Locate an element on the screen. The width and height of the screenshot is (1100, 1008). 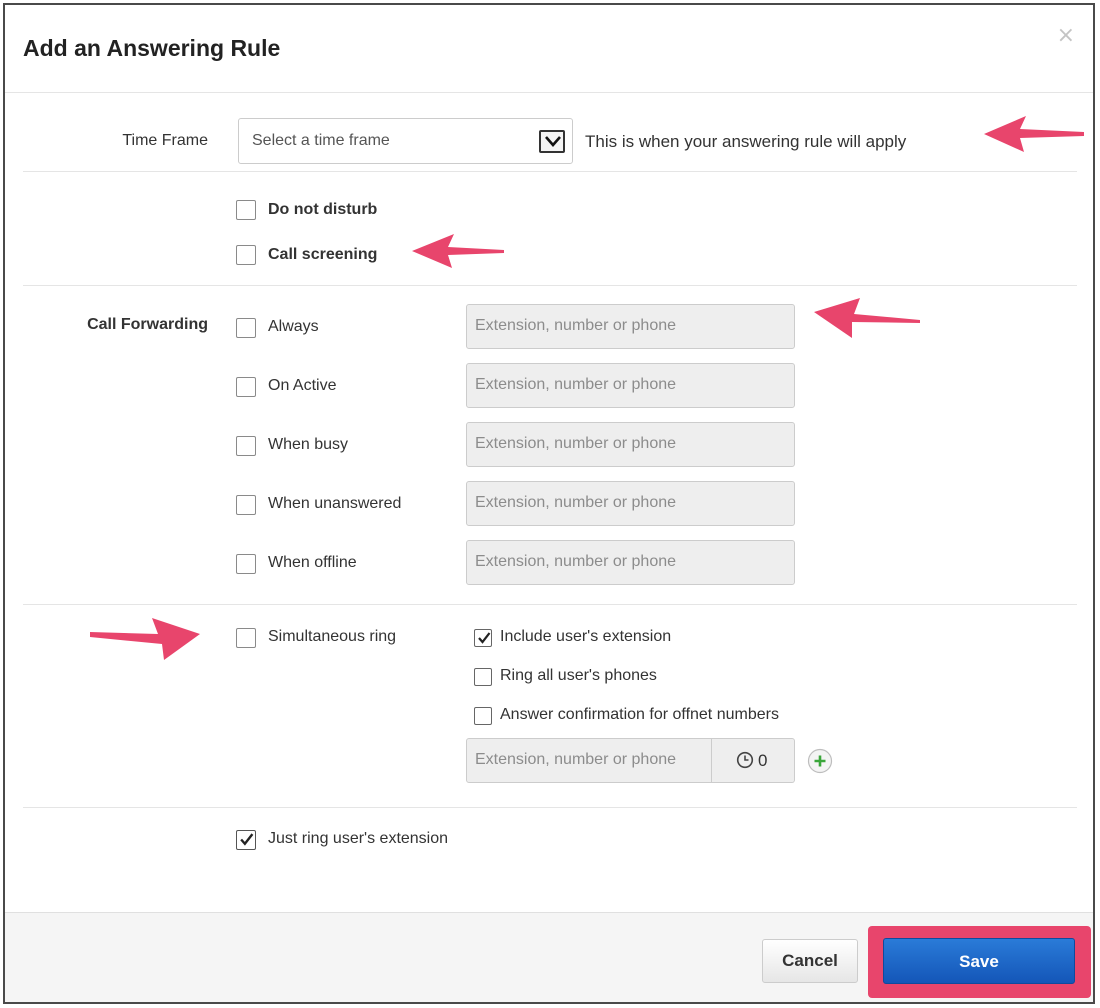
simultaneous-ring-checkbox is located at coordinates (246, 638).